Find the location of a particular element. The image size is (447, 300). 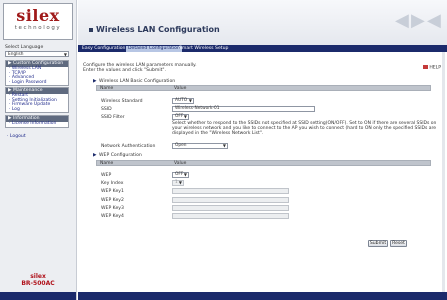

square-bullet-icon is located at coordinates (91, 29).